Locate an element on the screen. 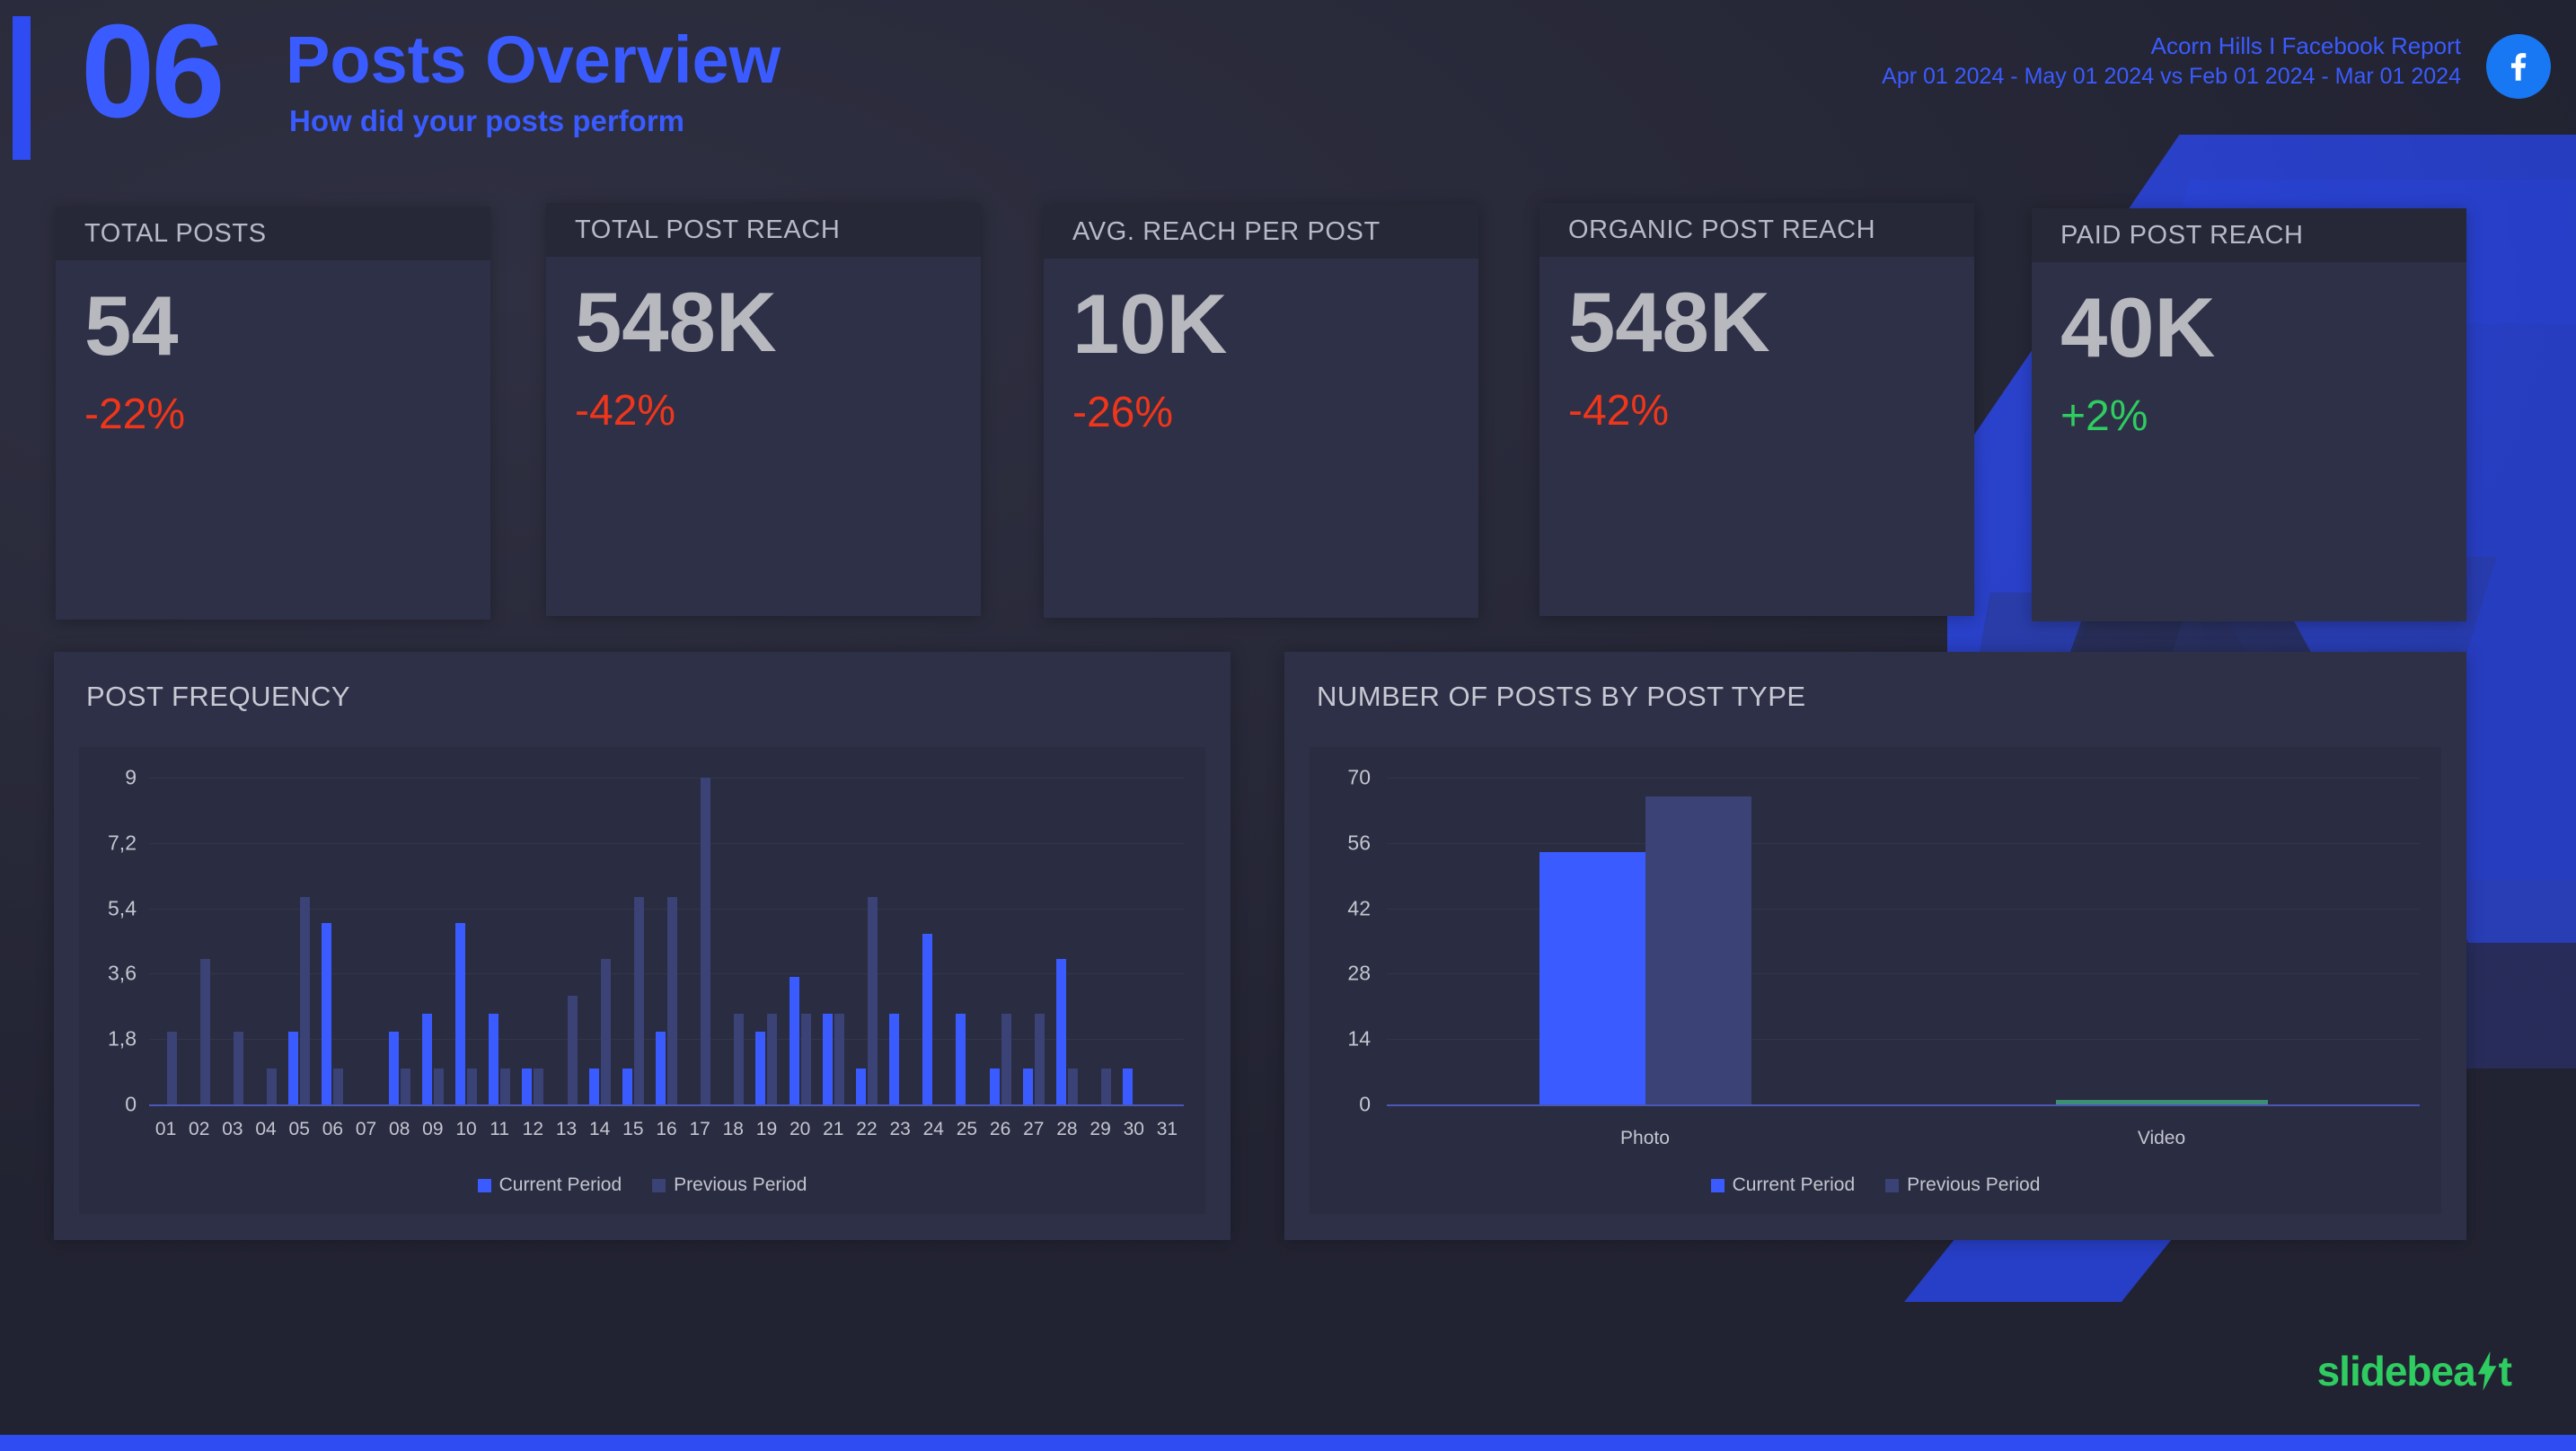 This screenshot has width=2576, height=1451. x-axis-tick-label: 07 is located at coordinates (366, 1129).